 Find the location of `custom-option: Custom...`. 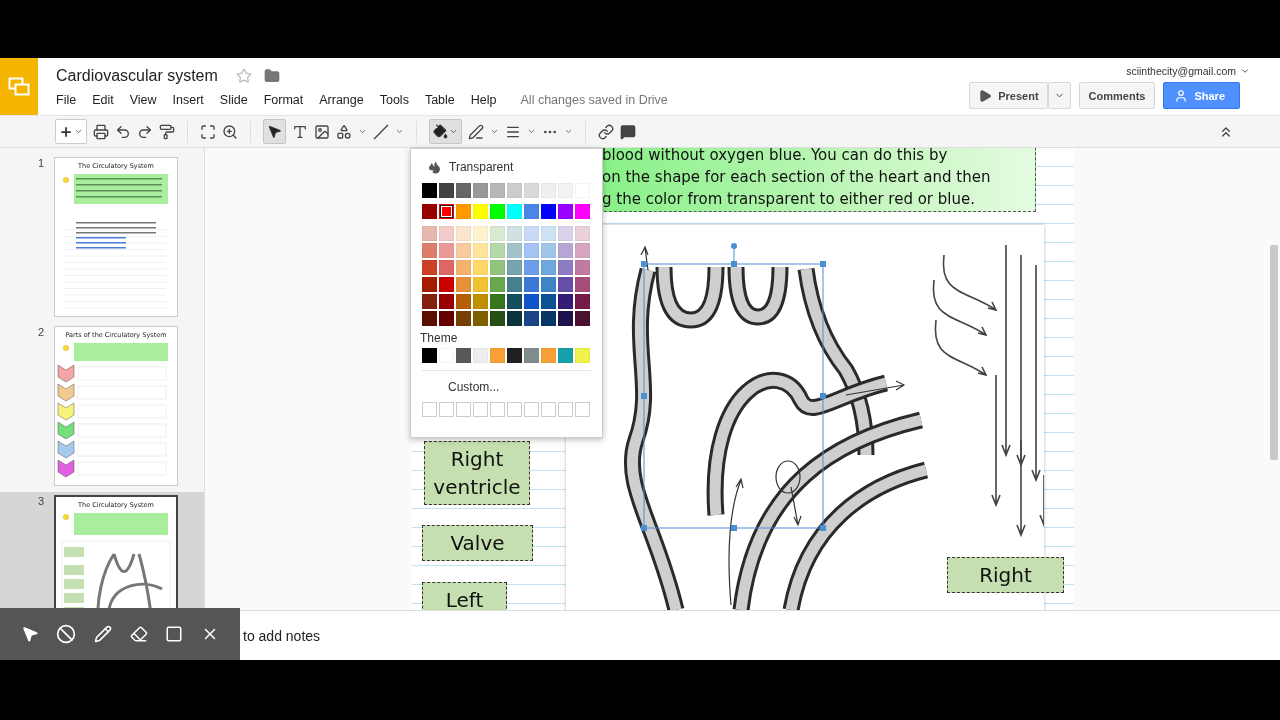

custom-option: Custom... is located at coordinates (506, 387).